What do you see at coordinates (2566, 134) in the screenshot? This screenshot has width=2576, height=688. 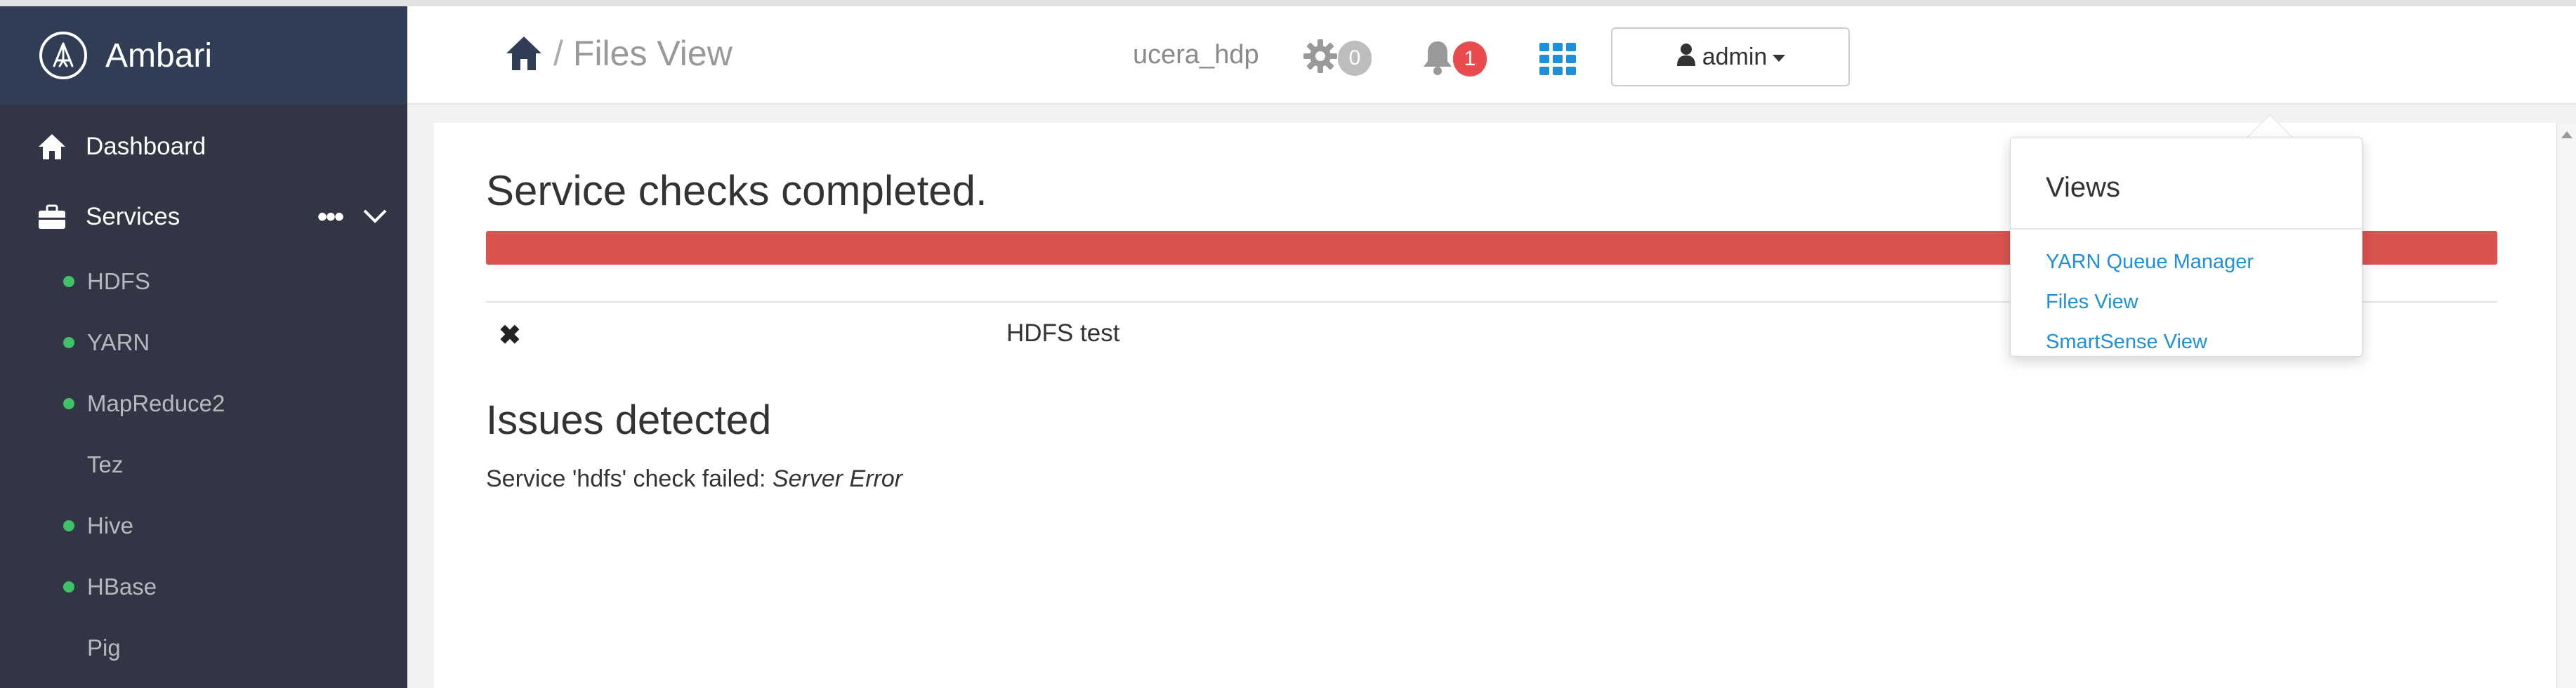 I see `scroll-up-icon` at bounding box center [2566, 134].